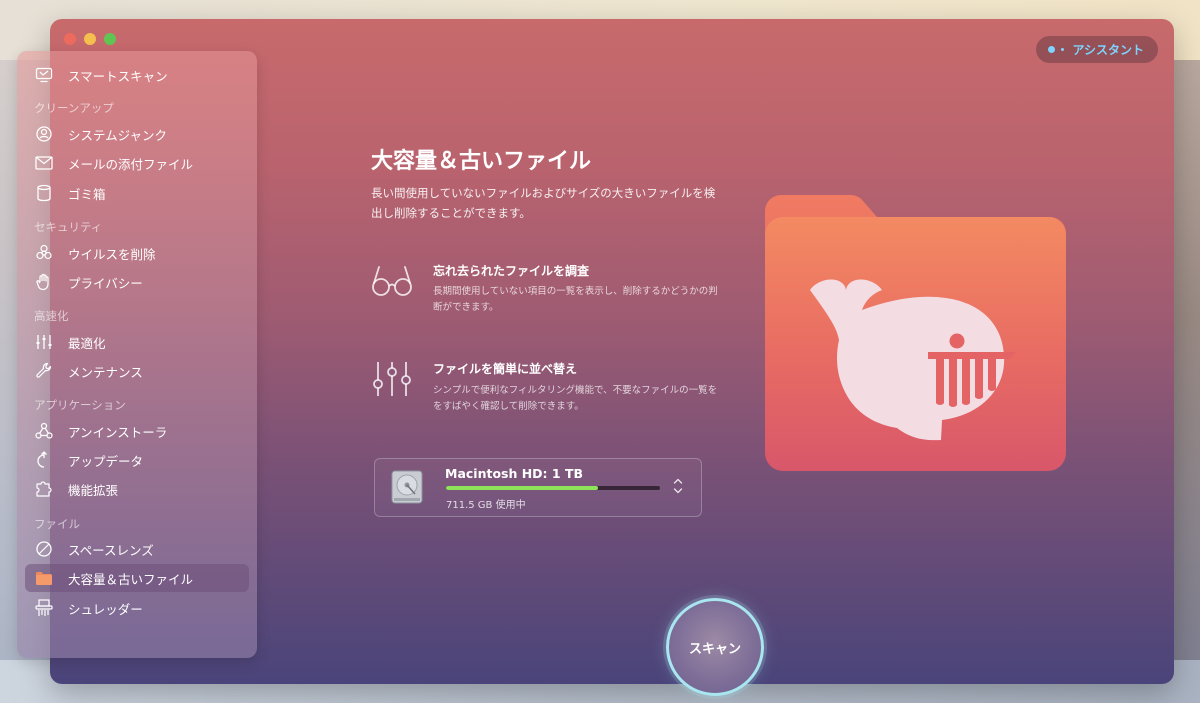 This screenshot has width=1200, height=703. I want to click on hard-drive-icon, so click(407, 489).